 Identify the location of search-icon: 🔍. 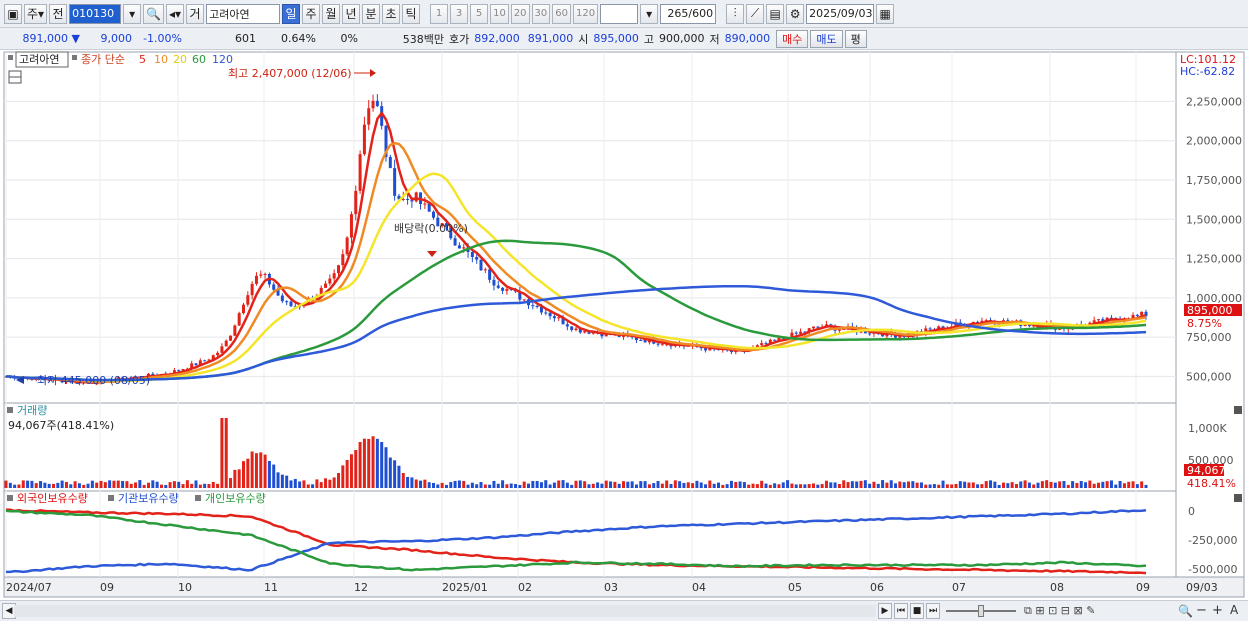
(154, 13).